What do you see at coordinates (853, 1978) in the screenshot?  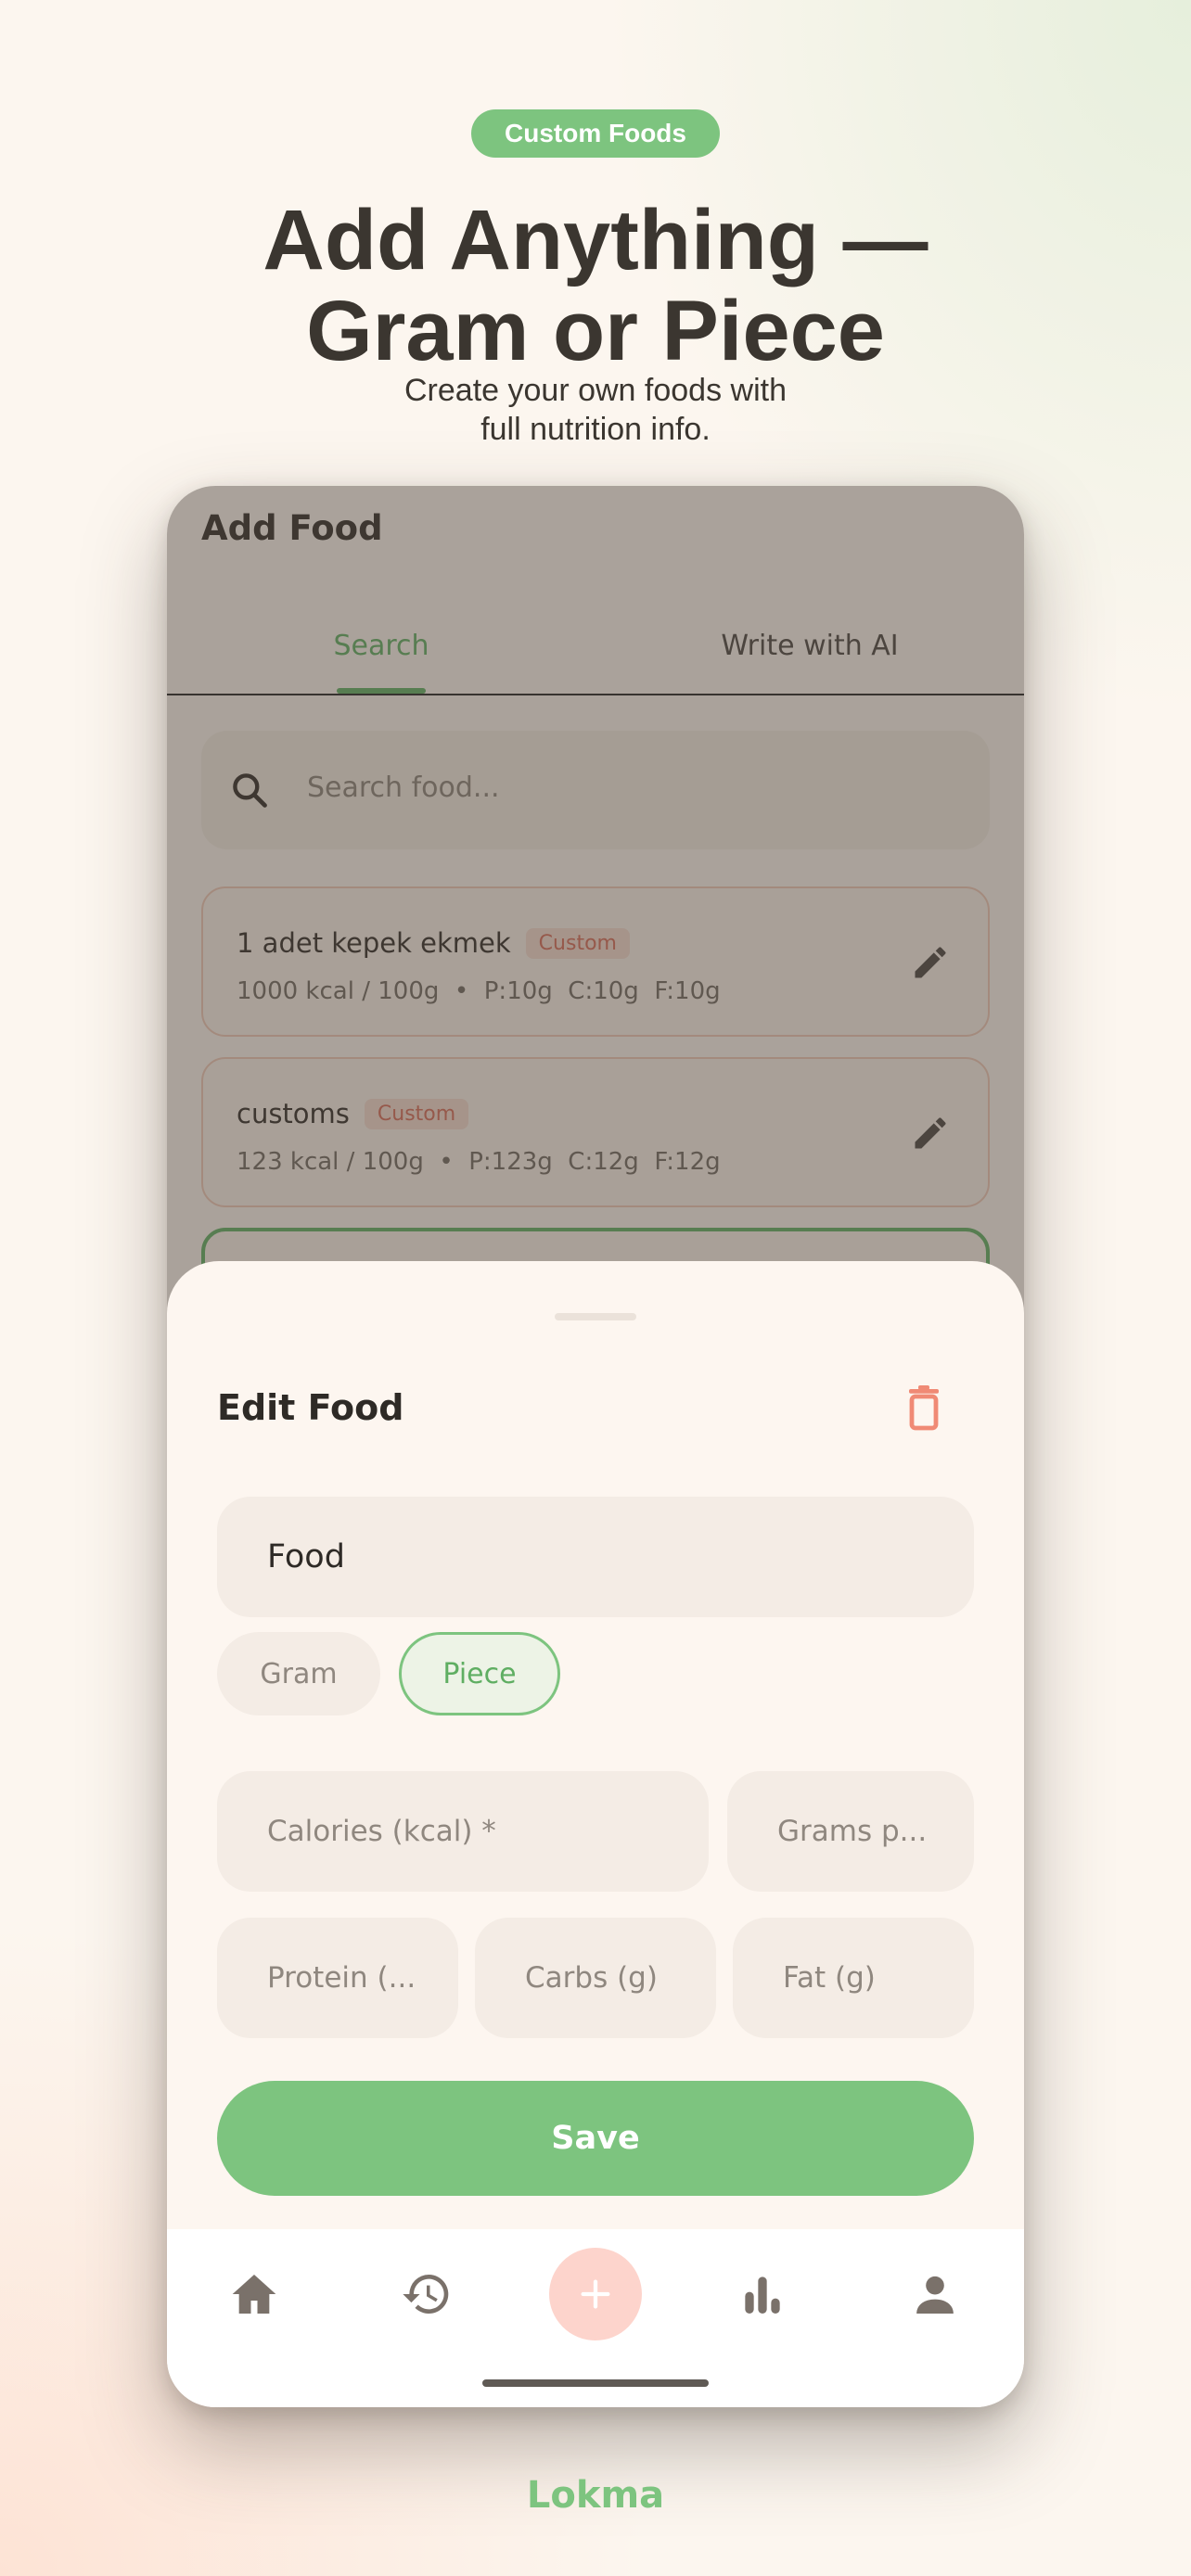 I see `fat-input: Fat (g)` at bounding box center [853, 1978].